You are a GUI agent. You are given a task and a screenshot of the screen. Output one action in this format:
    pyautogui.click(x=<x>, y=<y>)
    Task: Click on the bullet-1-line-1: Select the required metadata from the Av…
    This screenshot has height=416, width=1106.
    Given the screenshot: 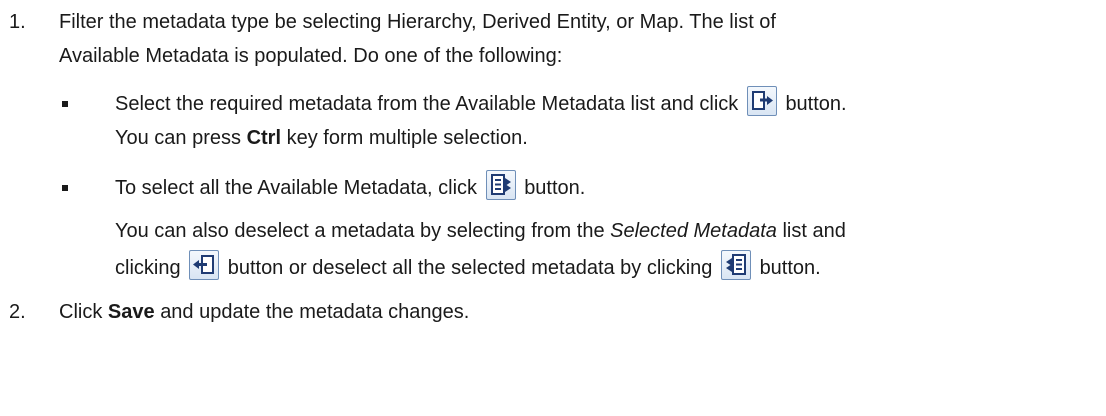 What is the action you would take?
    pyautogui.click(x=481, y=100)
    